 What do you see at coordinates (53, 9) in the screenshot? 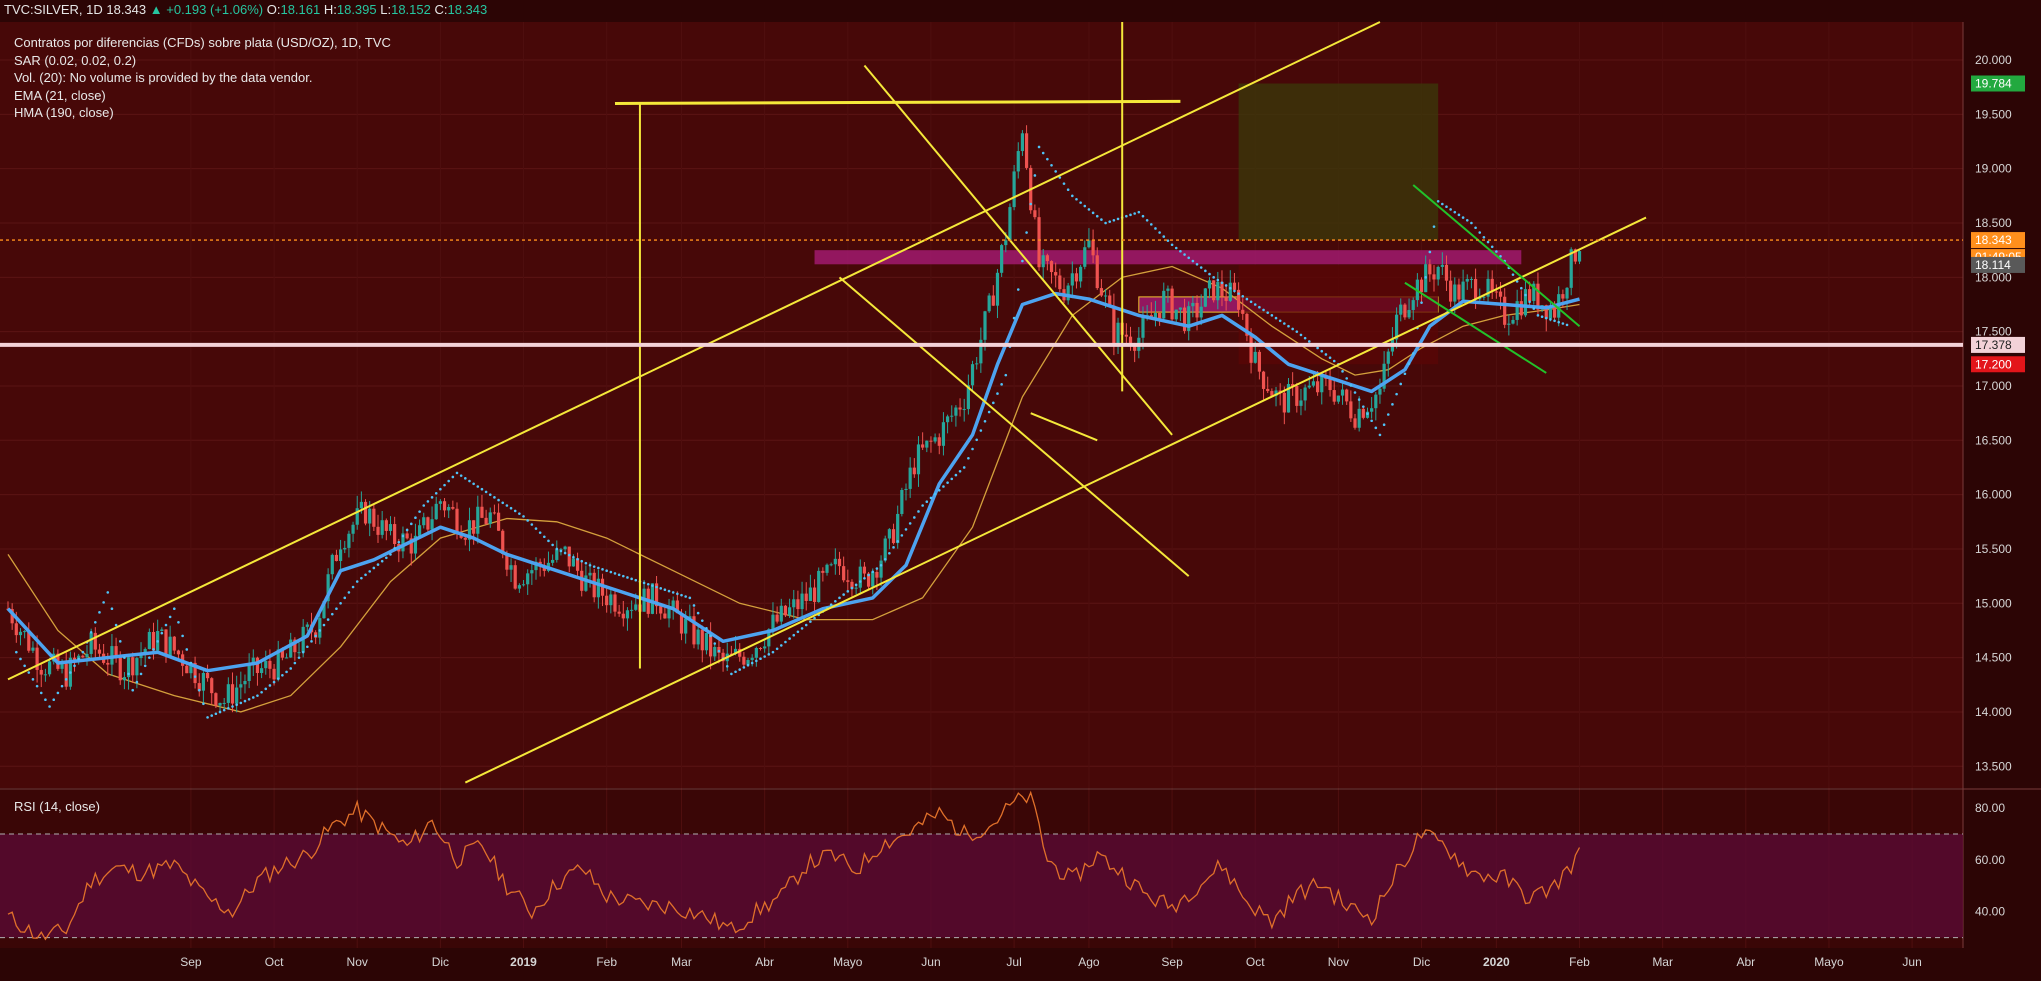
I see `symbol-name: TVC:SILVER, 1D` at bounding box center [53, 9].